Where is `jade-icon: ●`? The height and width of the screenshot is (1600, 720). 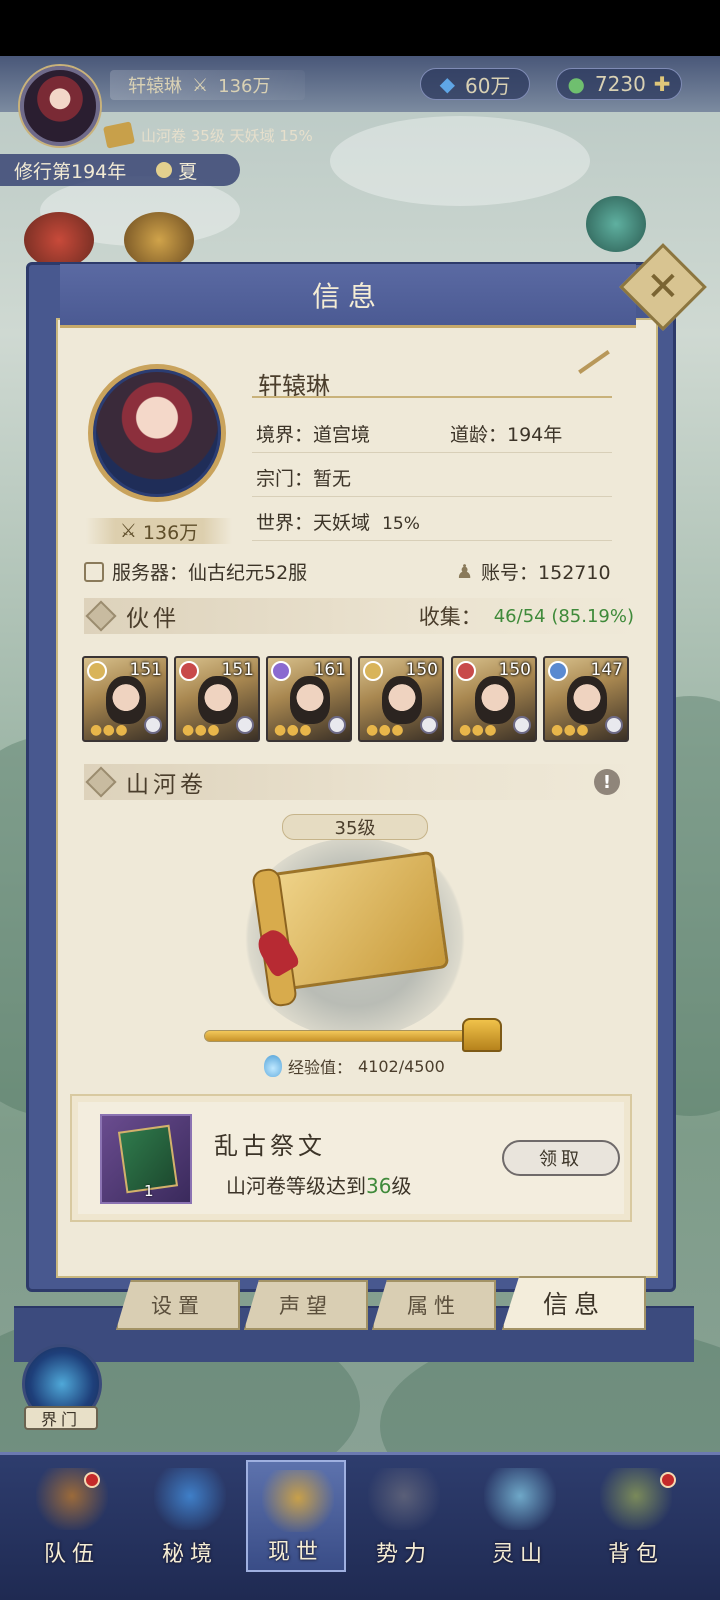 jade-icon: ● is located at coordinates (576, 84).